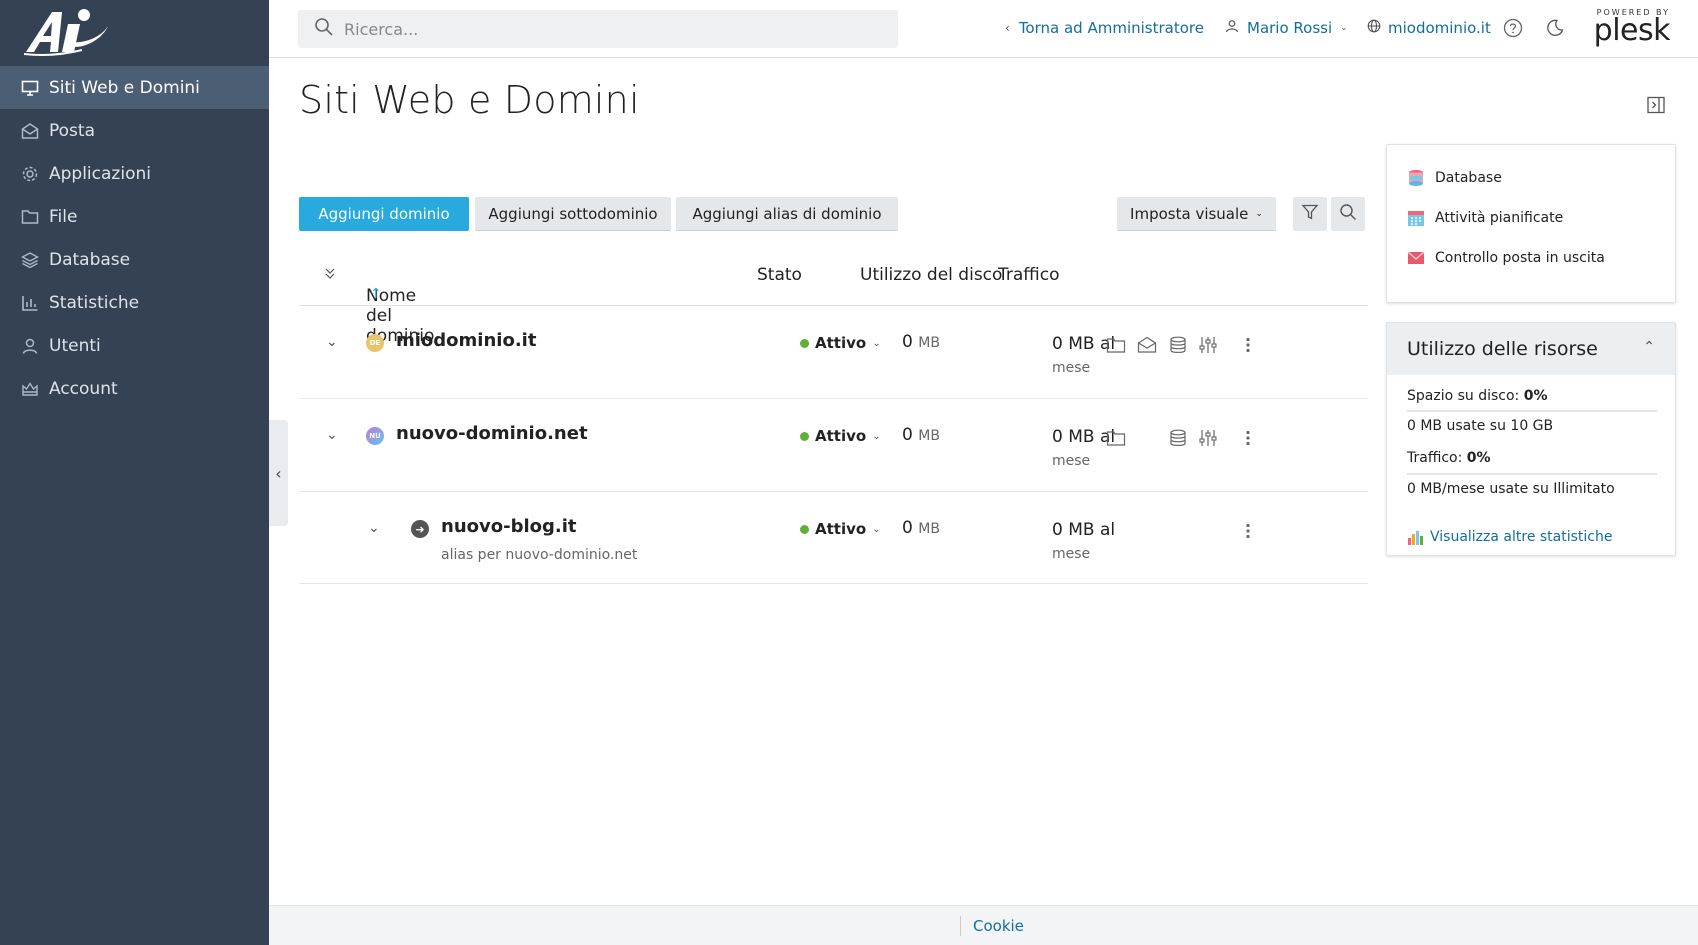 This screenshot has width=1698, height=945. What do you see at coordinates (931, 275) in the screenshot?
I see `column-header-disk: Utilizzo del disco` at bounding box center [931, 275].